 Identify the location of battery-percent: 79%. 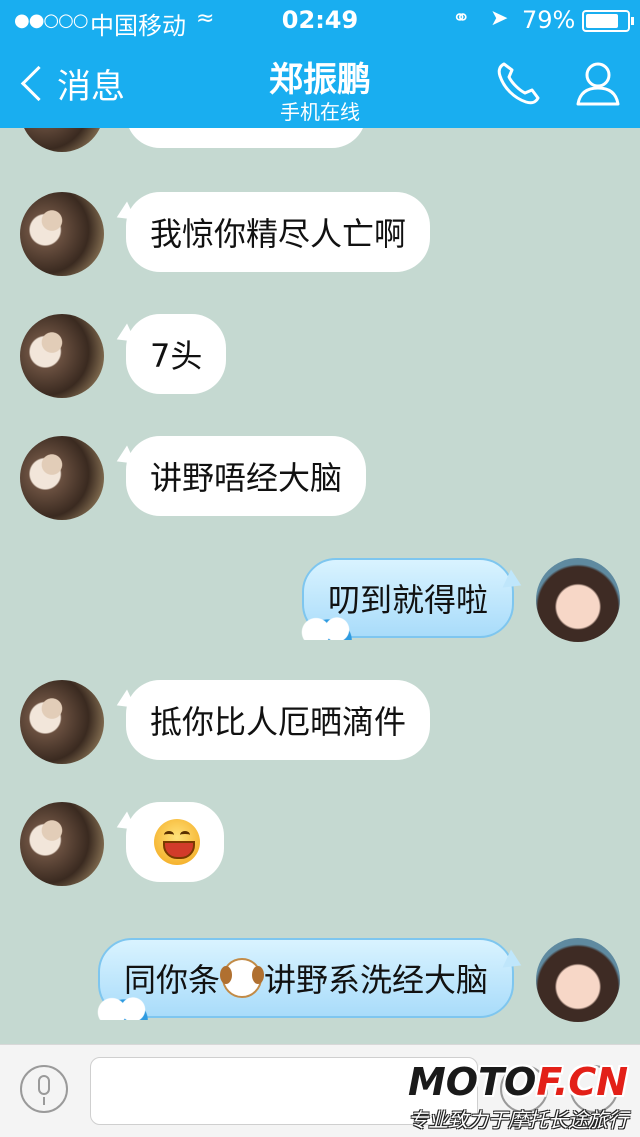
(549, 20).